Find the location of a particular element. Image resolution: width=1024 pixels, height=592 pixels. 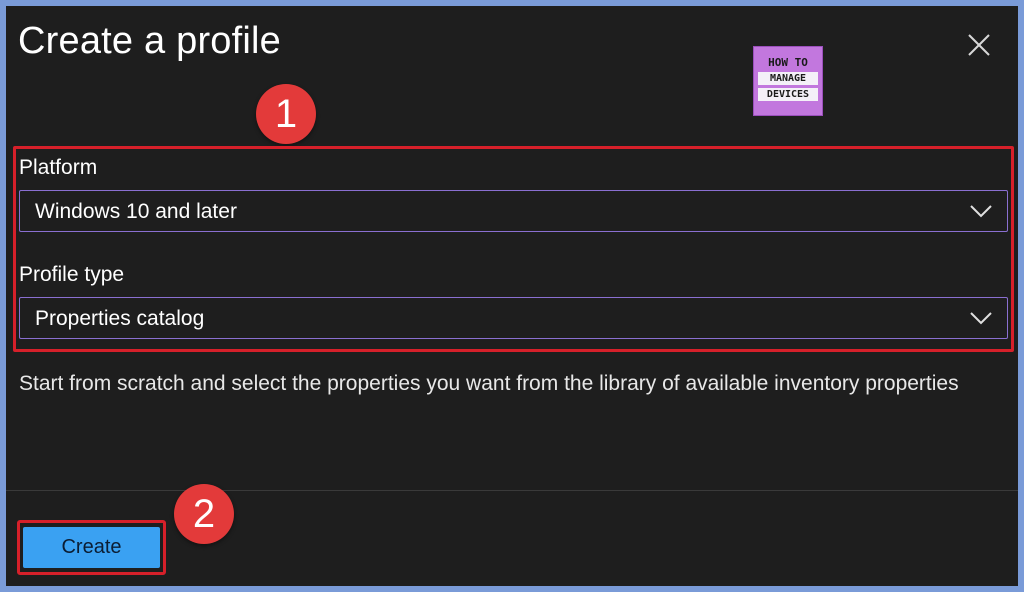

platform-selected-value: Windows 10 and later is located at coordinates (136, 211).